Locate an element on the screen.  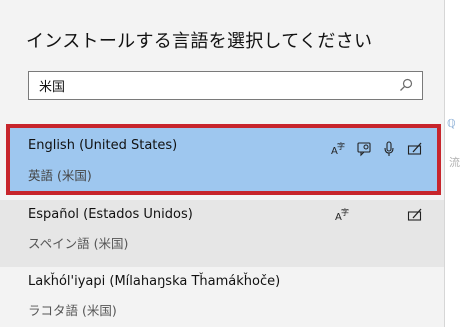
dialog-title: インストールする言語を選択してください is located at coordinates (199, 41).